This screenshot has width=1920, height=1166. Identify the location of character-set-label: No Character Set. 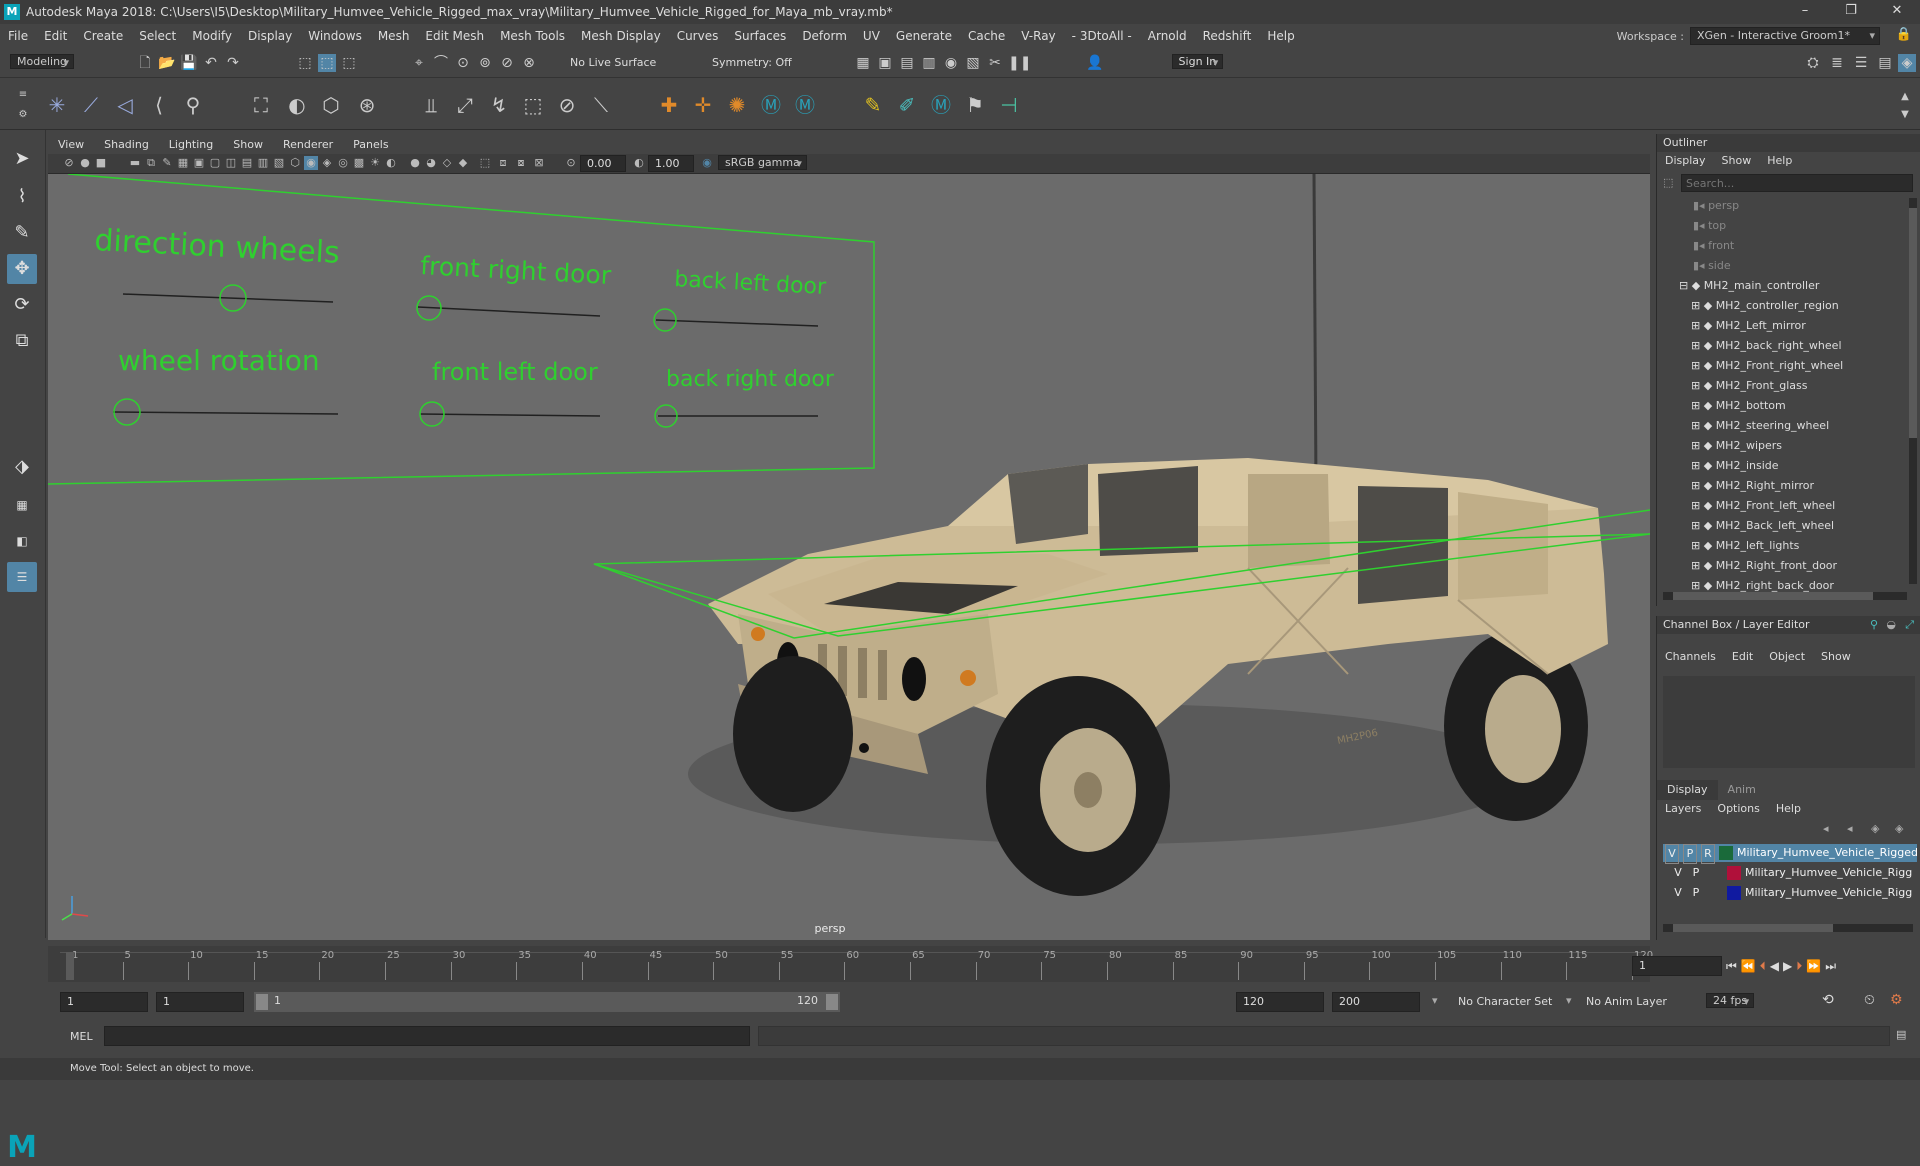
(1505, 1001).